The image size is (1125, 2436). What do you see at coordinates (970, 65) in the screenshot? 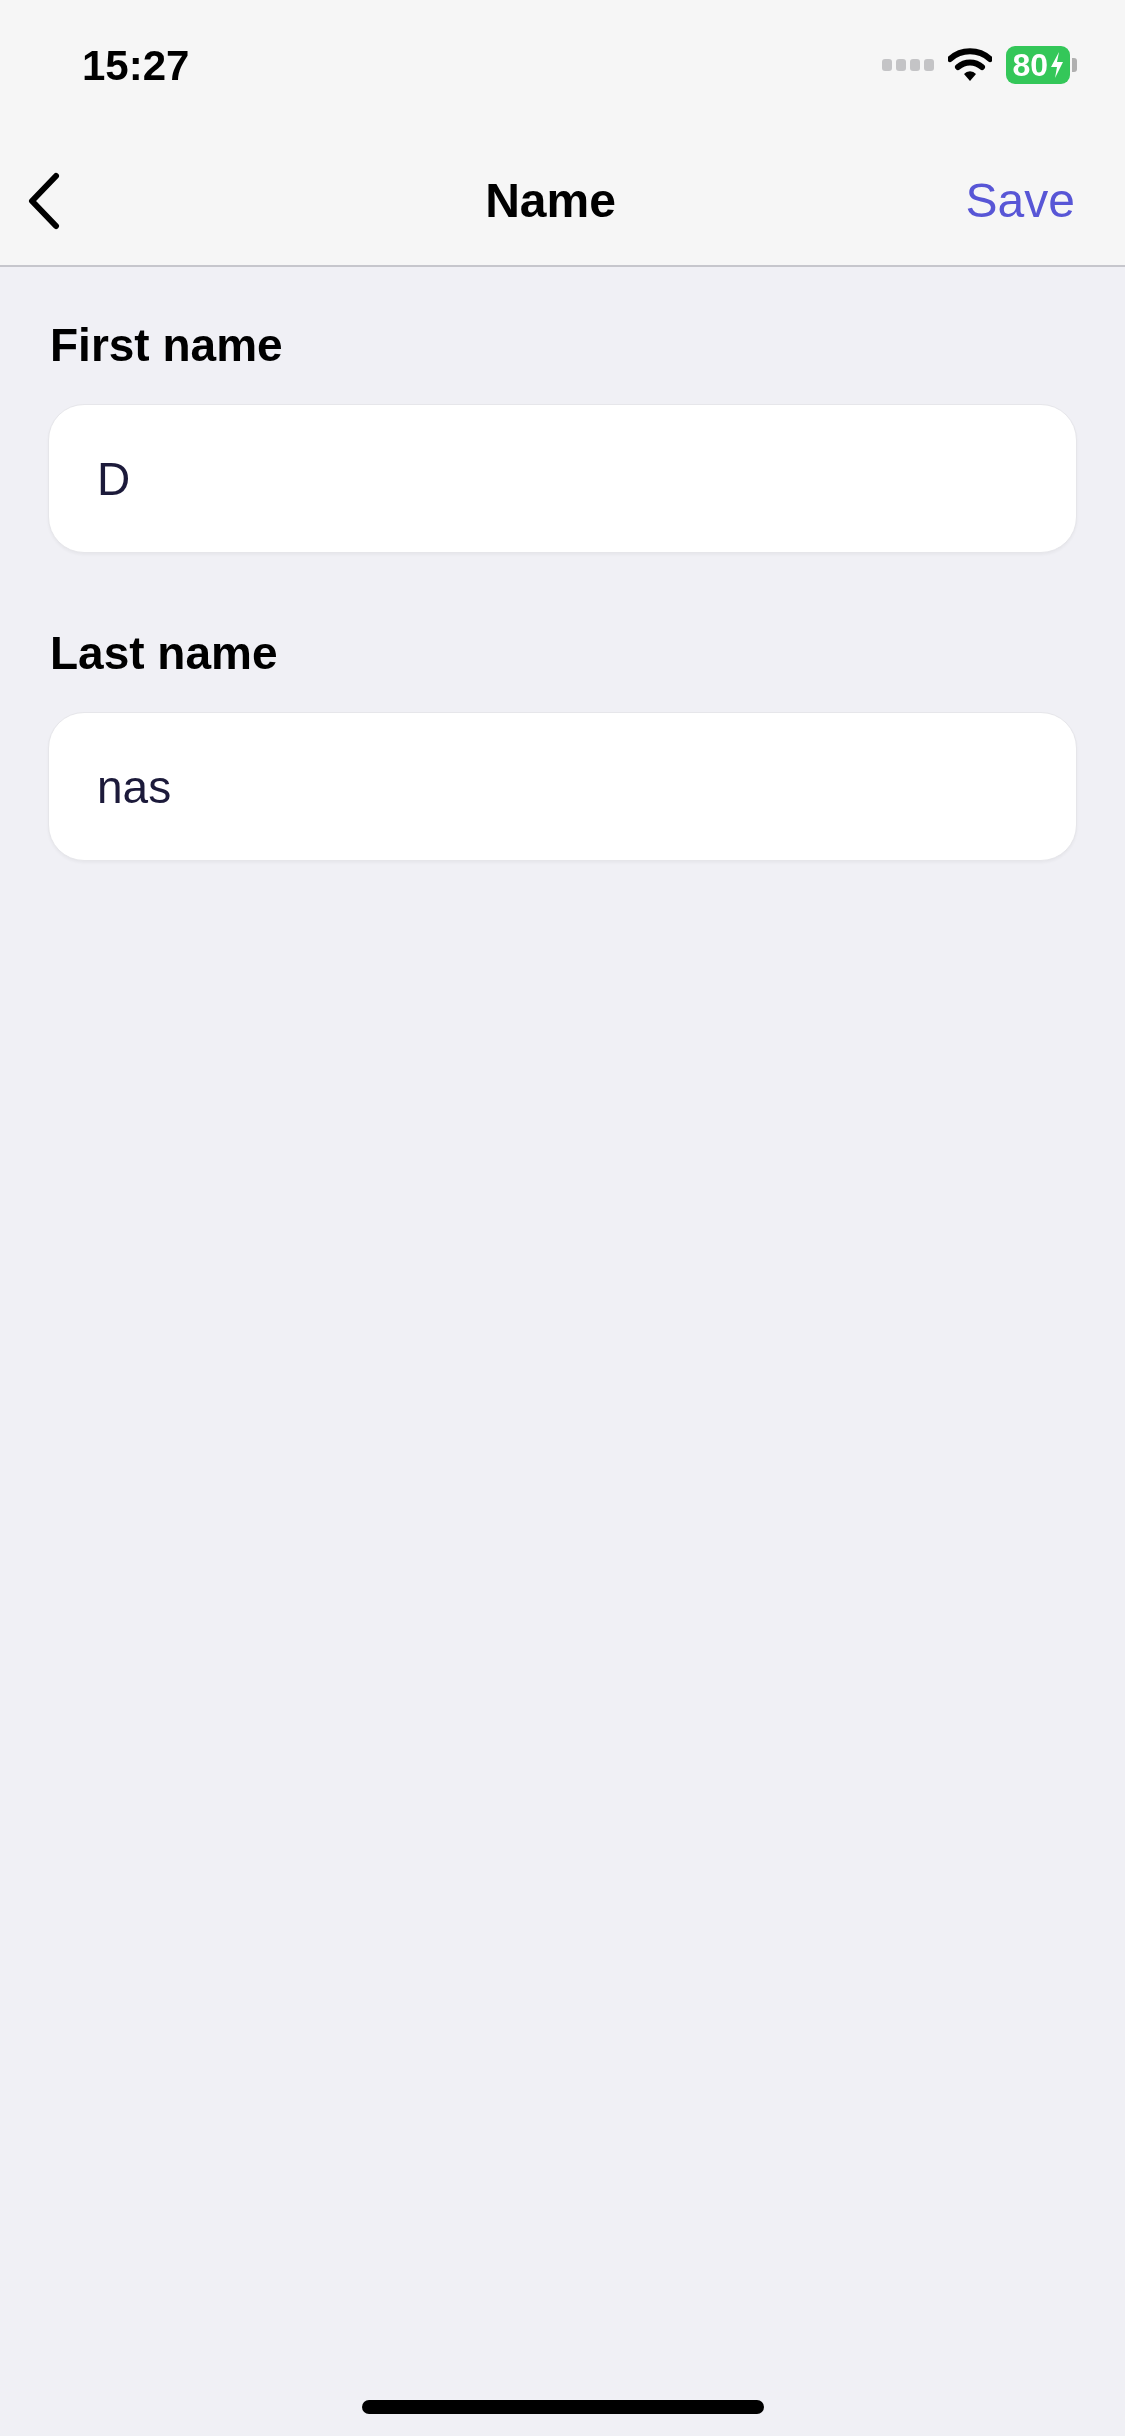
I see `wifi-icon` at bounding box center [970, 65].